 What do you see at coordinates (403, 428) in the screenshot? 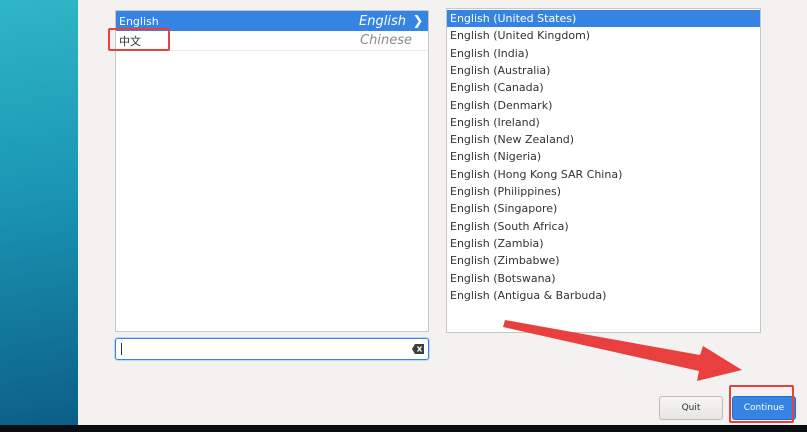
I see `screen-bottom-edge` at bounding box center [403, 428].